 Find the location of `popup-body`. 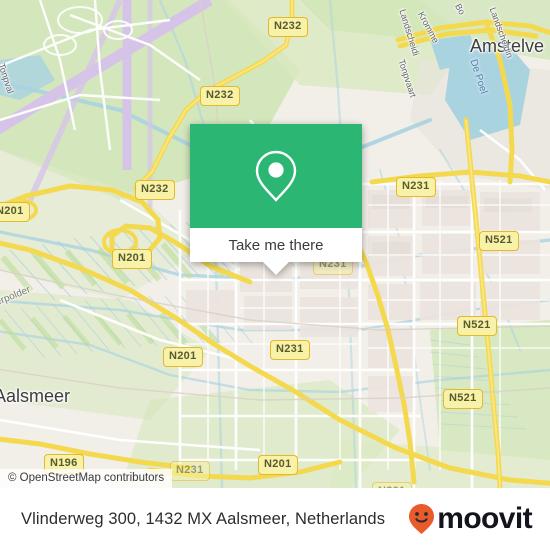

popup-body is located at coordinates (276, 176).